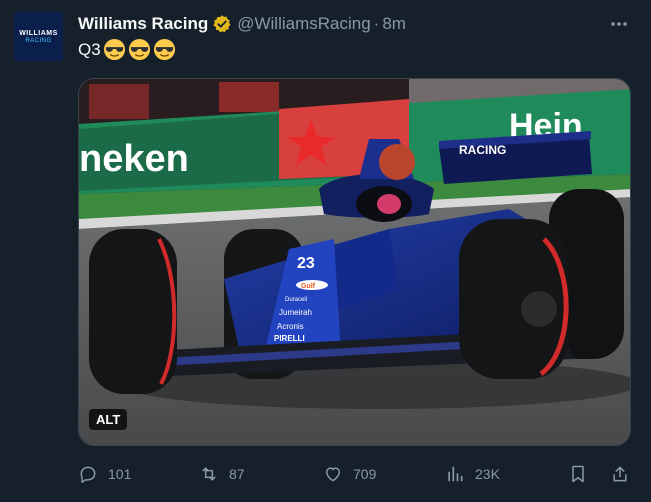 This screenshot has height=502, width=651. I want to click on retweet-button: 87, so click(222, 474).